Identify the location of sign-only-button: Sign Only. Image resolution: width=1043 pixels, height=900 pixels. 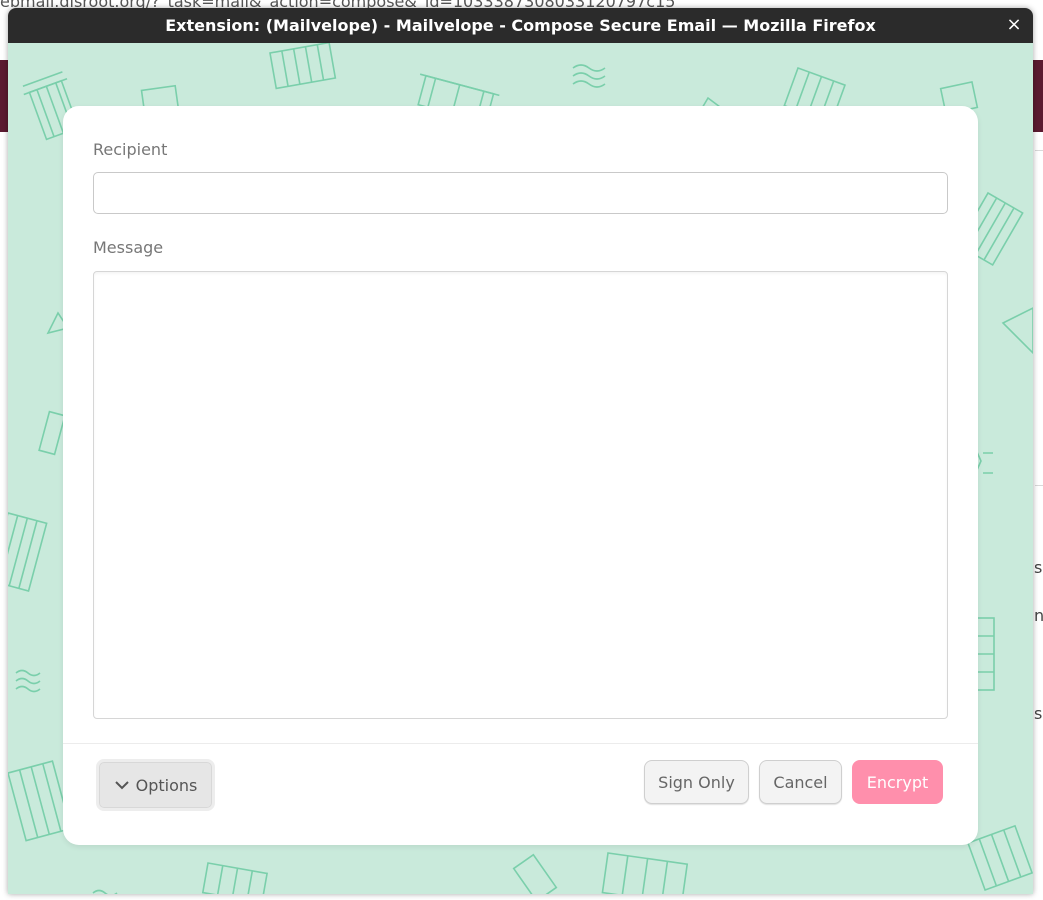
(696, 782).